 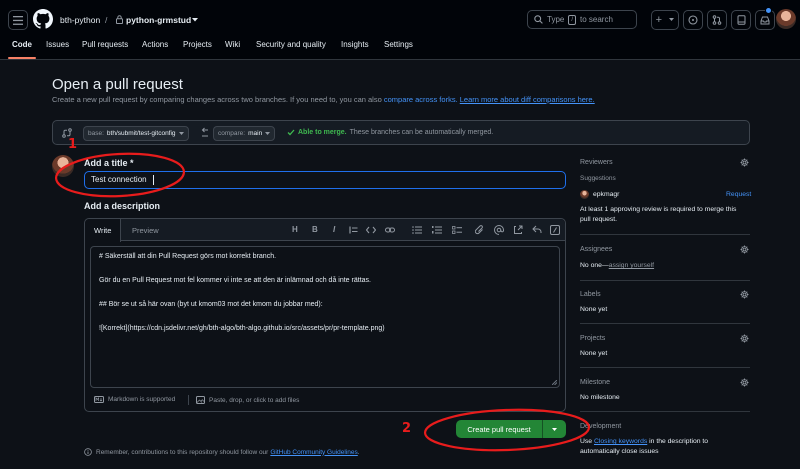 I want to click on tab-code: Code, so click(x=22, y=44).